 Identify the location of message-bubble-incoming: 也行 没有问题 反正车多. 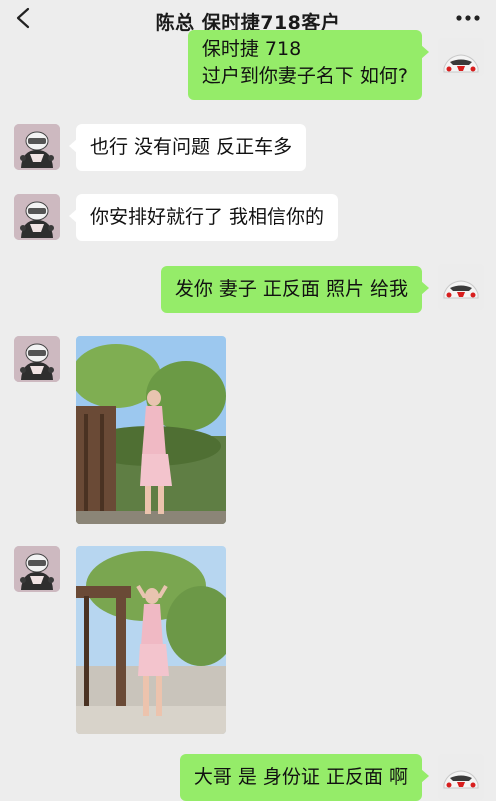
(187, 147).